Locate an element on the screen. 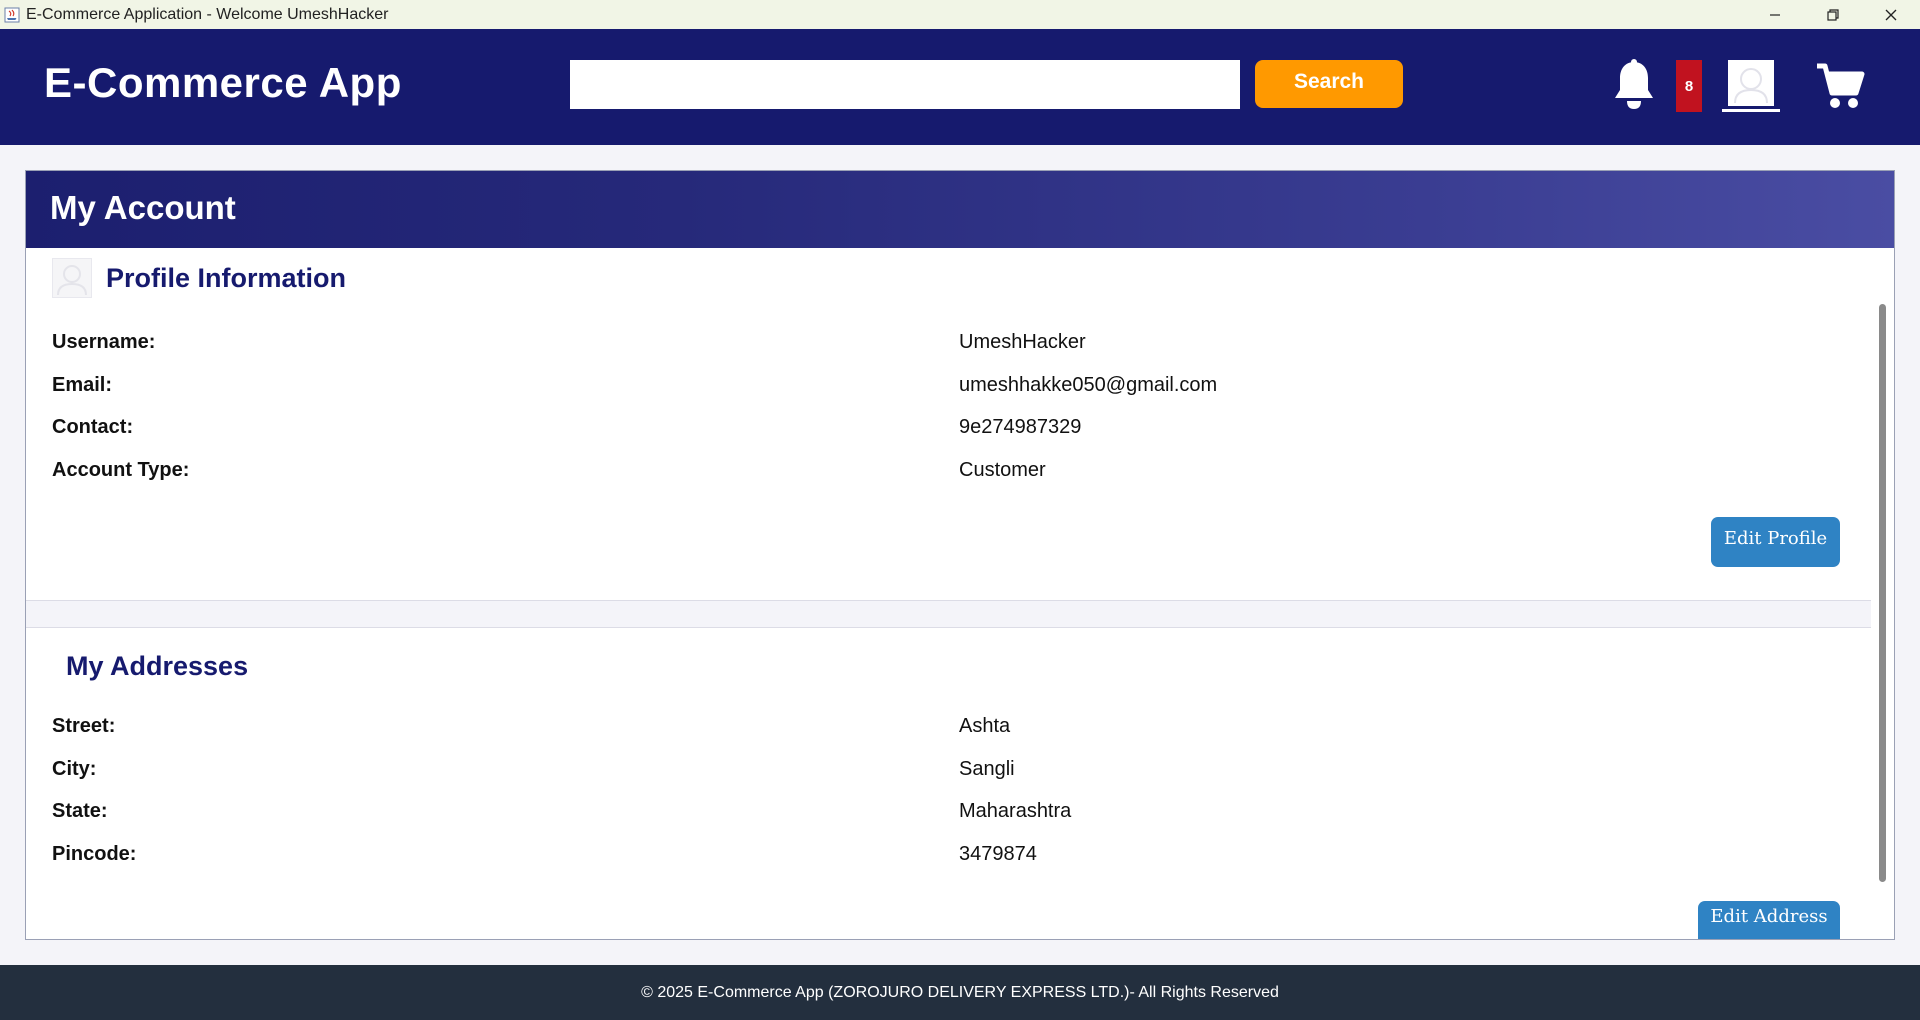  account-header: My Account is located at coordinates (960, 209).